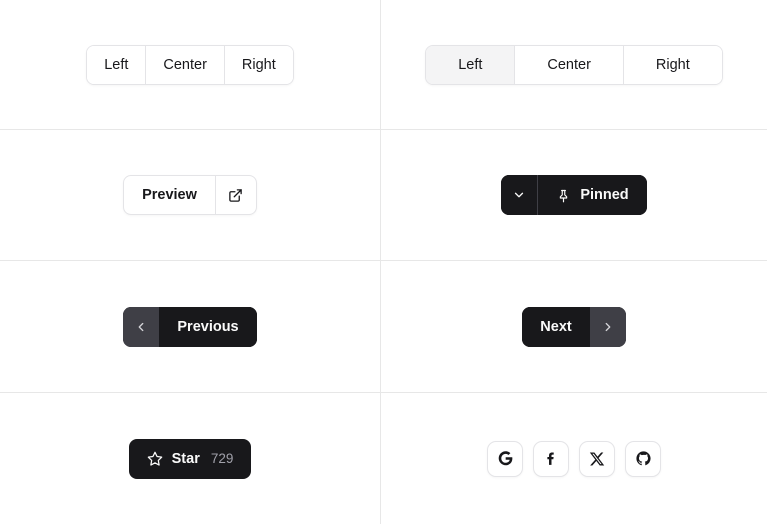 This screenshot has width=767, height=524. What do you see at coordinates (607, 326) in the screenshot?
I see `chevron-right-icon` at bounding box center [607, 326].